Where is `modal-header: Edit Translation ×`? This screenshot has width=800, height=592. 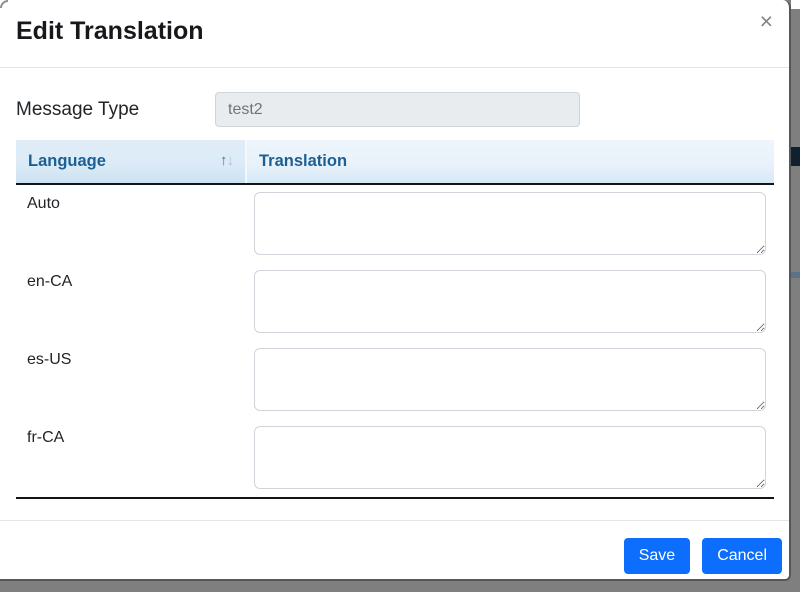 modal-header: Edit Translation × is located at coordinates (394, 34).